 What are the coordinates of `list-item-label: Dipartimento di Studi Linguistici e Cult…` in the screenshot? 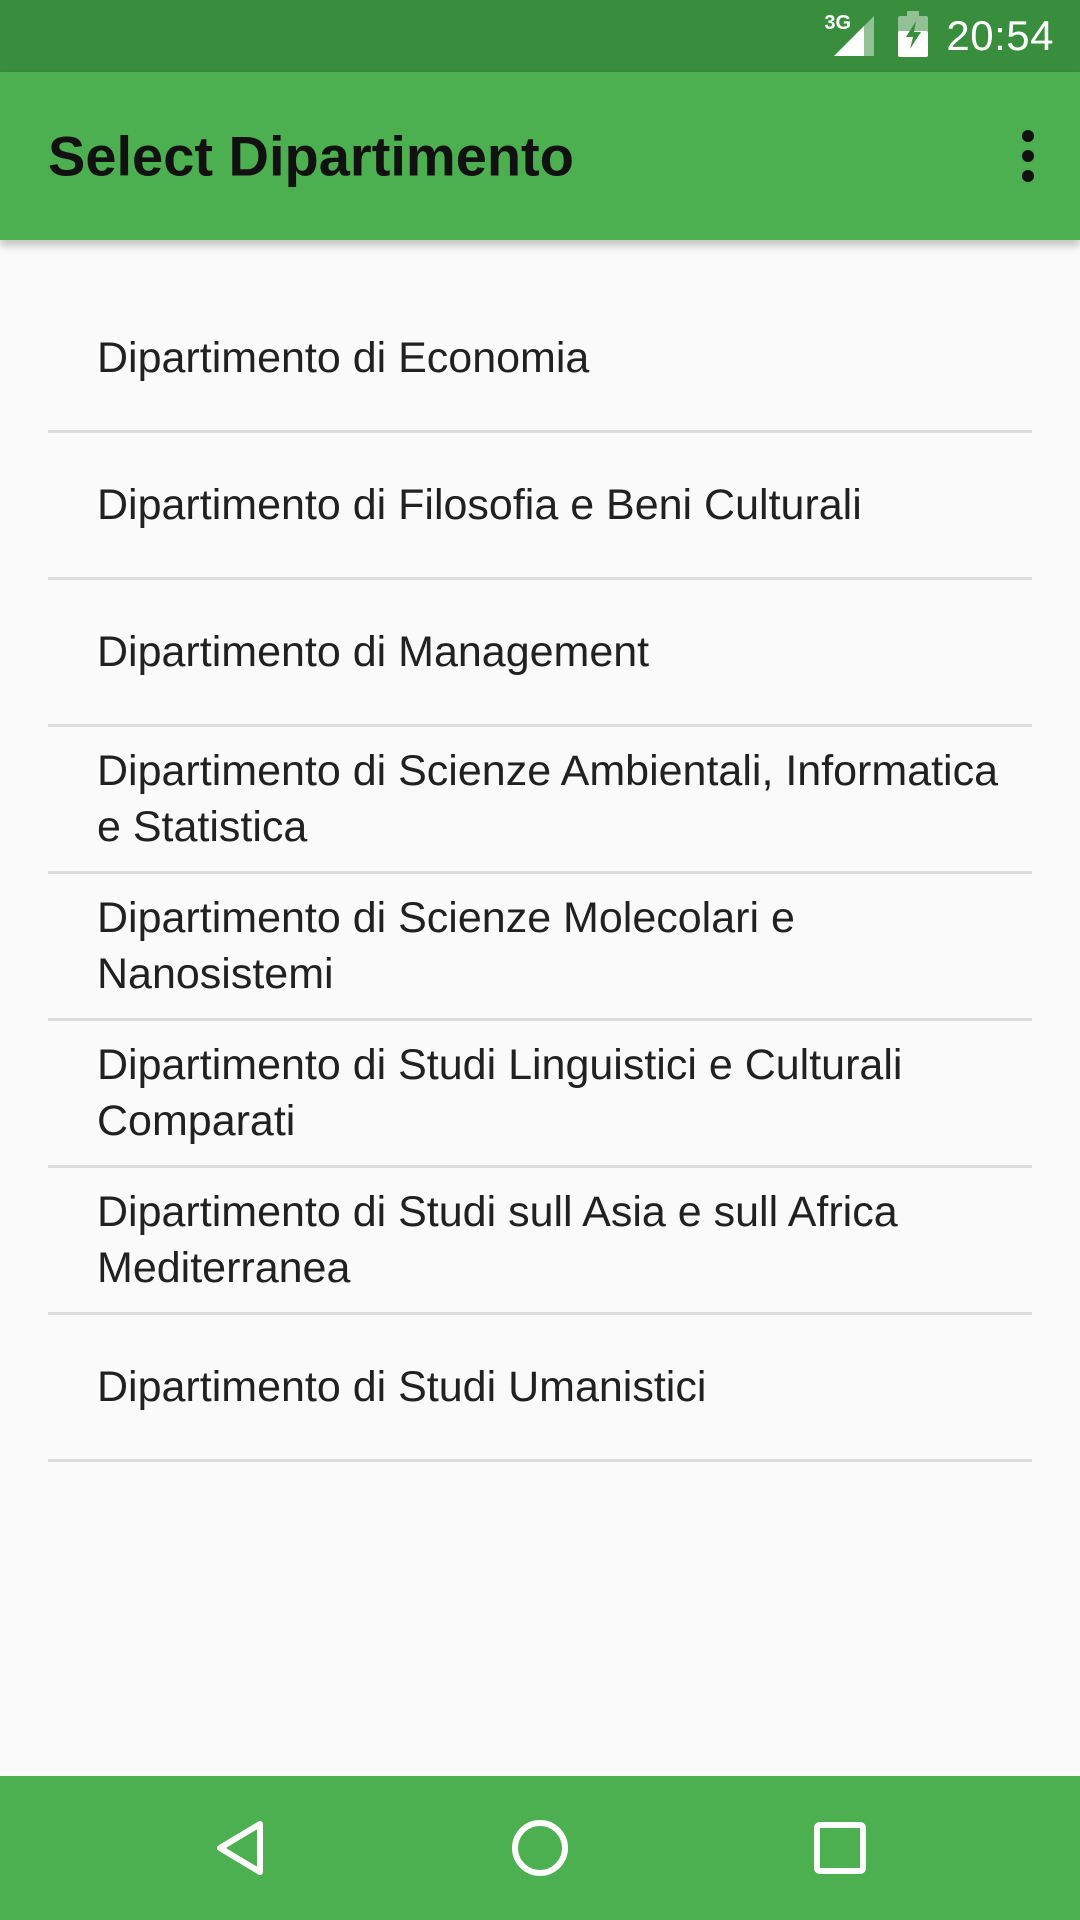 It's located at (500, 1093).